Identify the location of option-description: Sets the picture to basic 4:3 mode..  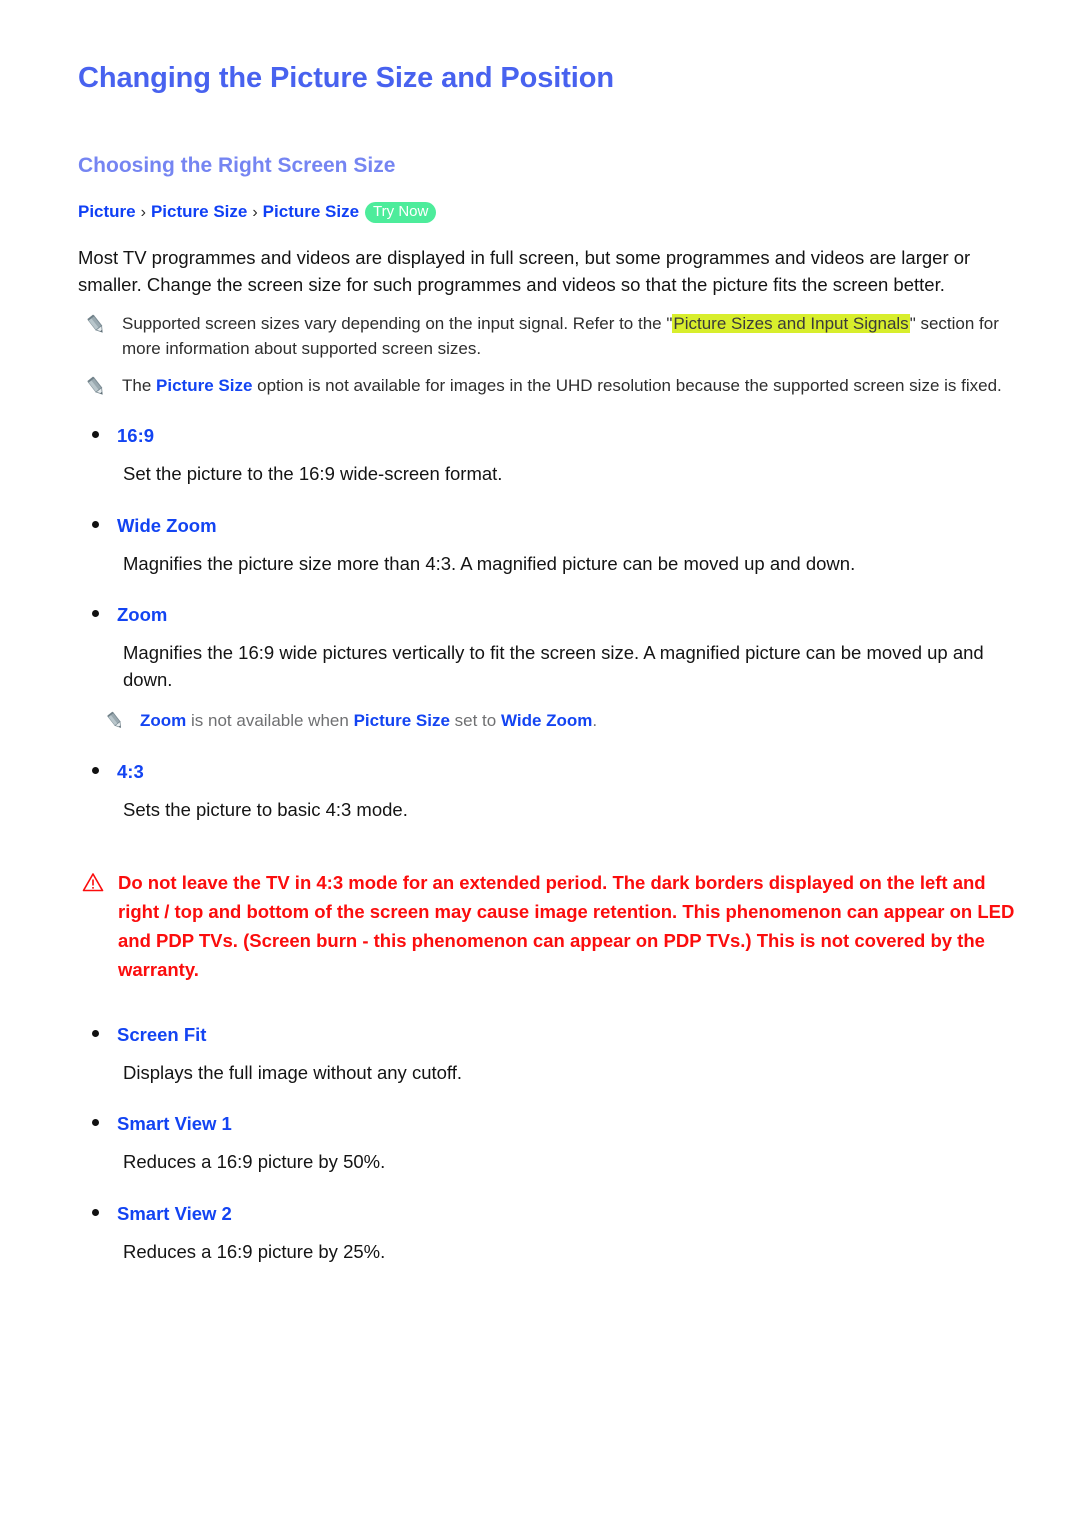
(265, 809).